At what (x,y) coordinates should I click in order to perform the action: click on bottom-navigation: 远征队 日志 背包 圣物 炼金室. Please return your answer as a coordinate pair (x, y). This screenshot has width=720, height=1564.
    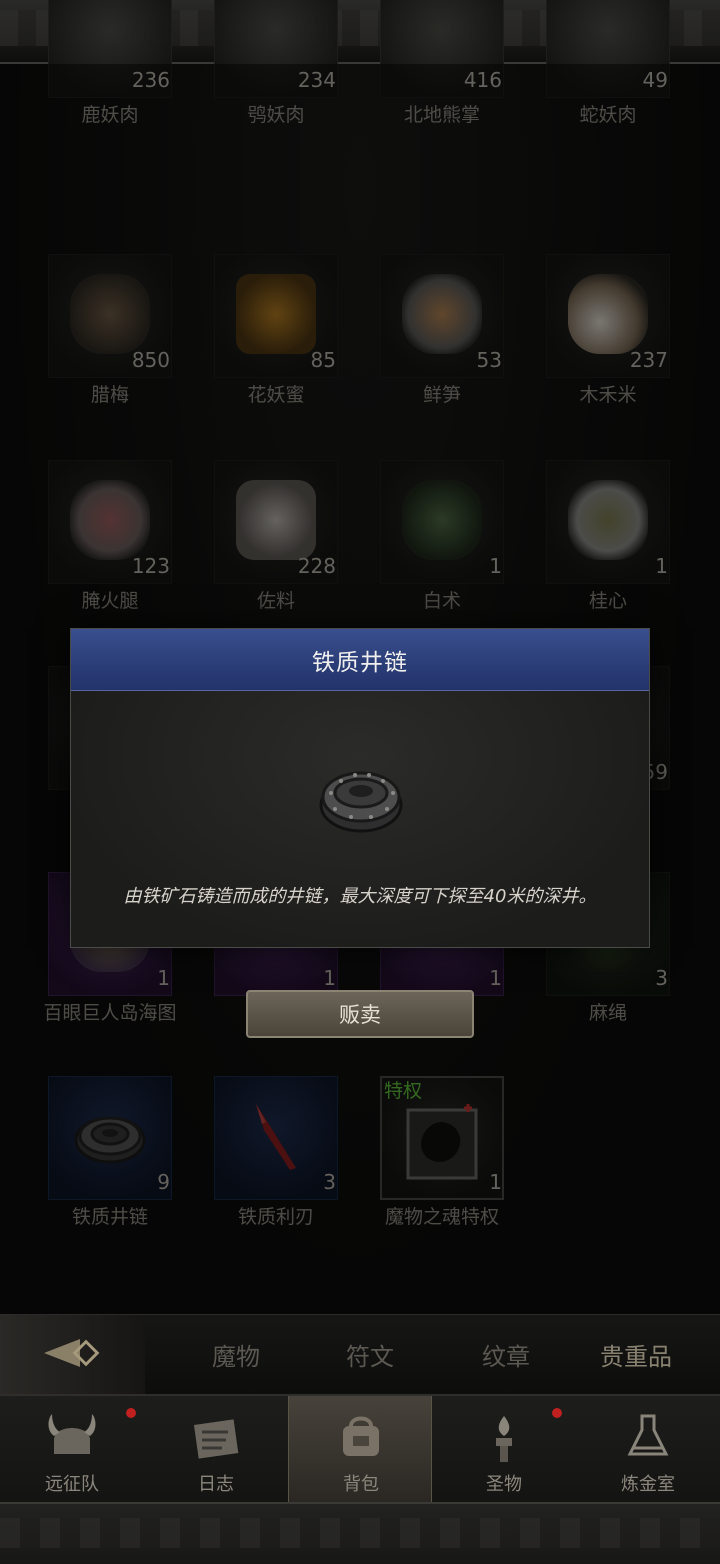
    Looking at the image, I should click on (360, 1449).